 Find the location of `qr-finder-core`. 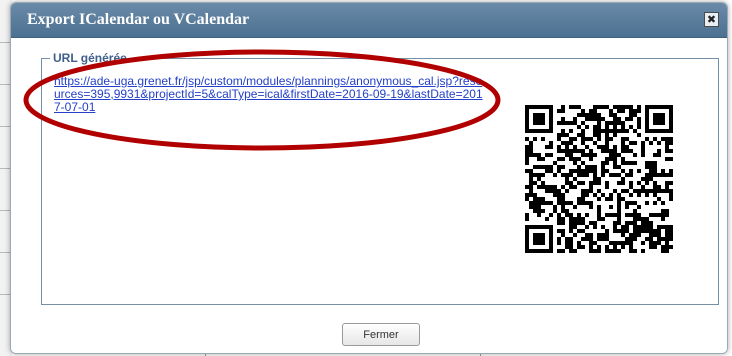

qr-finder-core is located at coordinates (539, 239).